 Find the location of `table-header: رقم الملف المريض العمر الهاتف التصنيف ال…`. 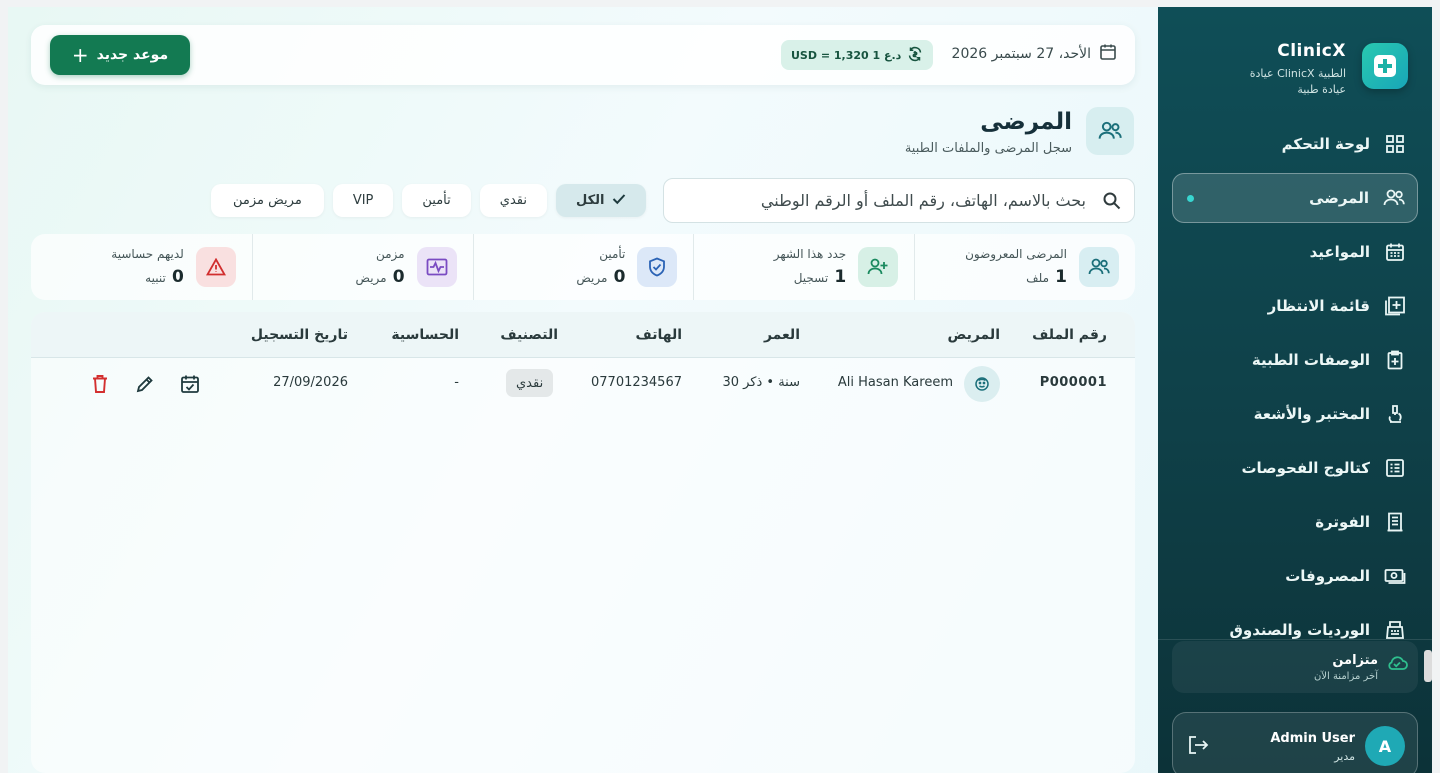

table-header: رقم الملف المريض العمر الهاتف التصنيف ال… is located at coordinates (583, 335).